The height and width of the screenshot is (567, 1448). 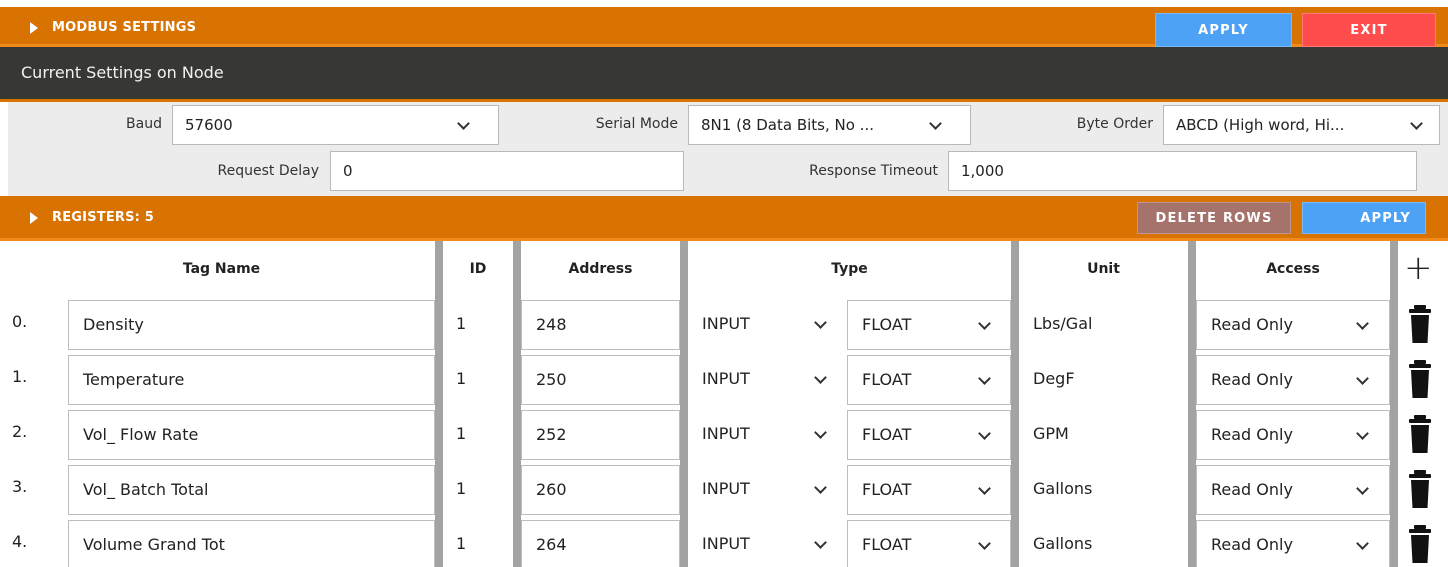 I want to click on address-input: 264, so click(x=600, y=543).